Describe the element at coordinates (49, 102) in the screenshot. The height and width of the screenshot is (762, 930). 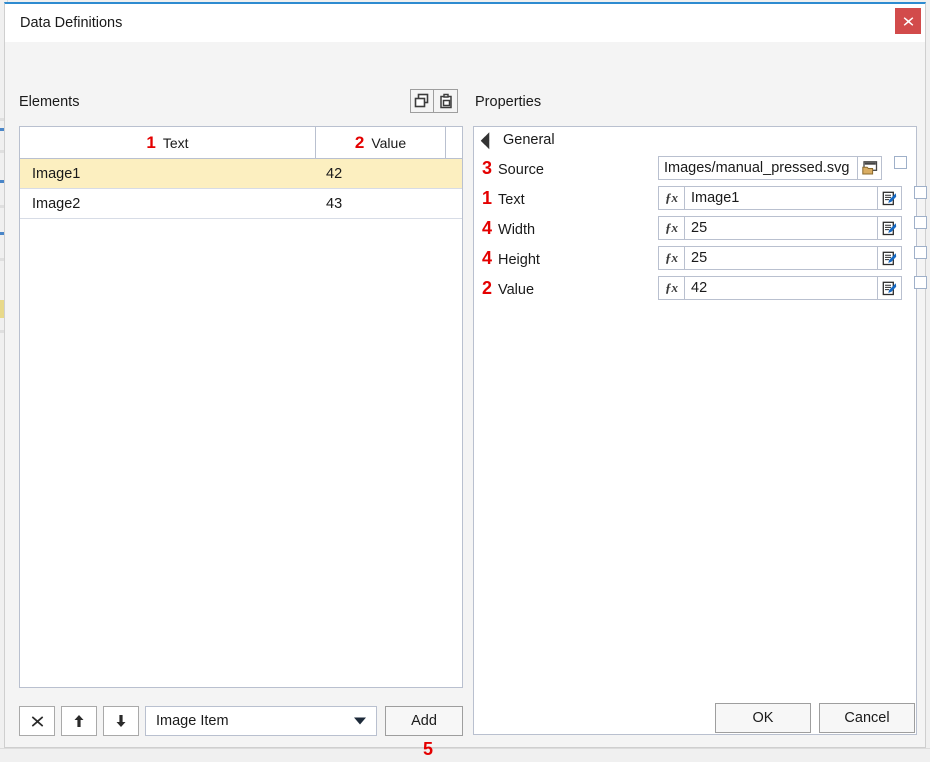
I see `elements-section-label: Elements` at that location.